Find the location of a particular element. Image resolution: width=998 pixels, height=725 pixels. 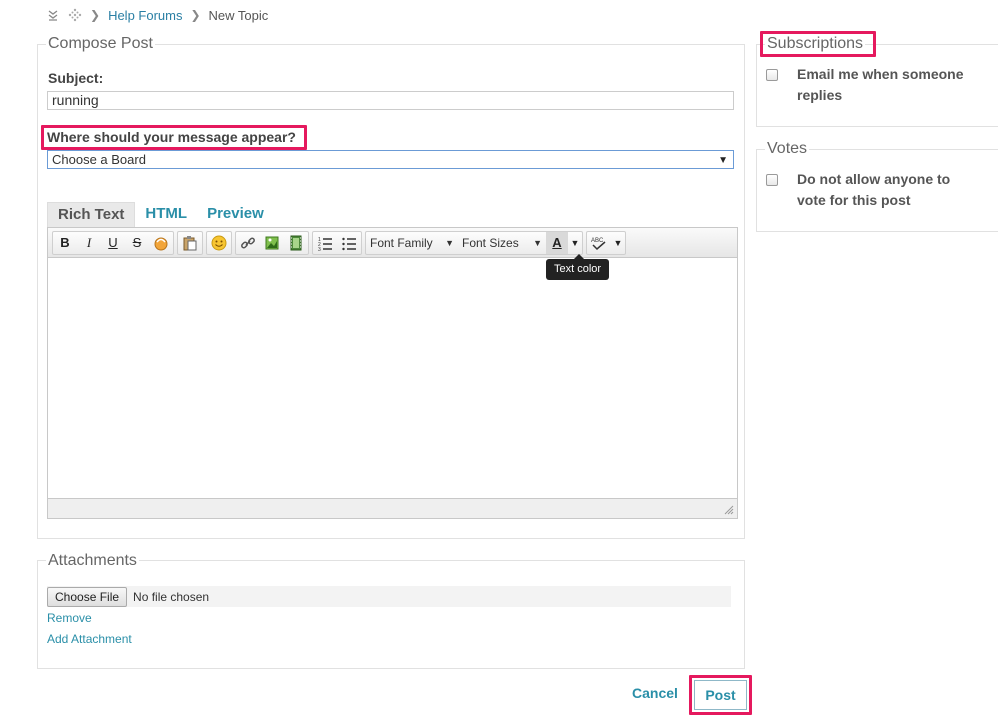

link-icon is located at coordinates (248, 243).